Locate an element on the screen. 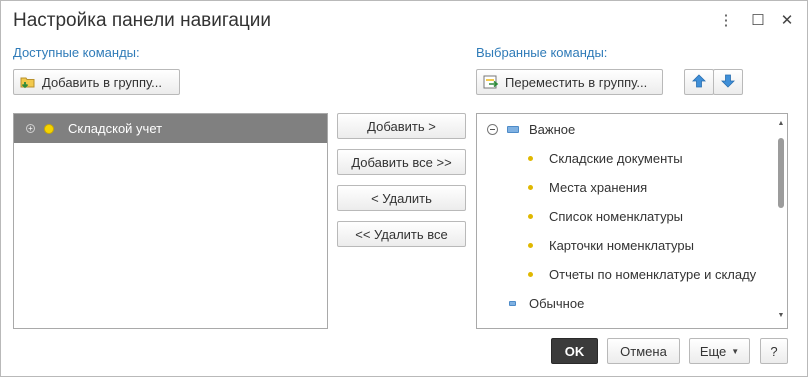 The image size is (808, 377). list-item-label: Складской учет is located at coordinates (115, 128).